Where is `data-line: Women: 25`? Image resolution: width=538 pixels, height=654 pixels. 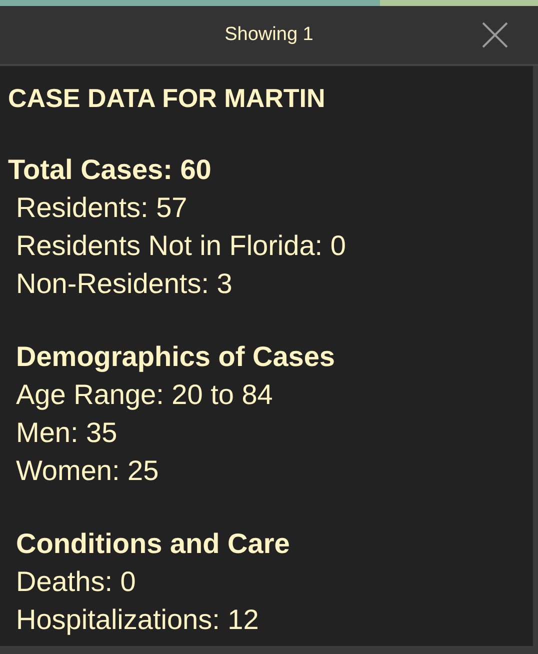 data-line: Women: 25 is located at coordinates (88, 471).